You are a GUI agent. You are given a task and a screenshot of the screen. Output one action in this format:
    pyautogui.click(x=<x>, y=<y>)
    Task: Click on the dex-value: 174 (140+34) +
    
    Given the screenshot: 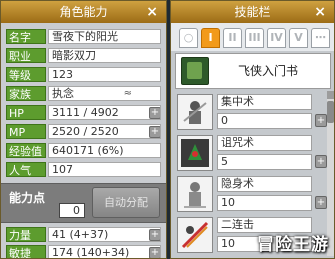 What is the action you would take?
    pyautogui.click(x=104, y=252)
    